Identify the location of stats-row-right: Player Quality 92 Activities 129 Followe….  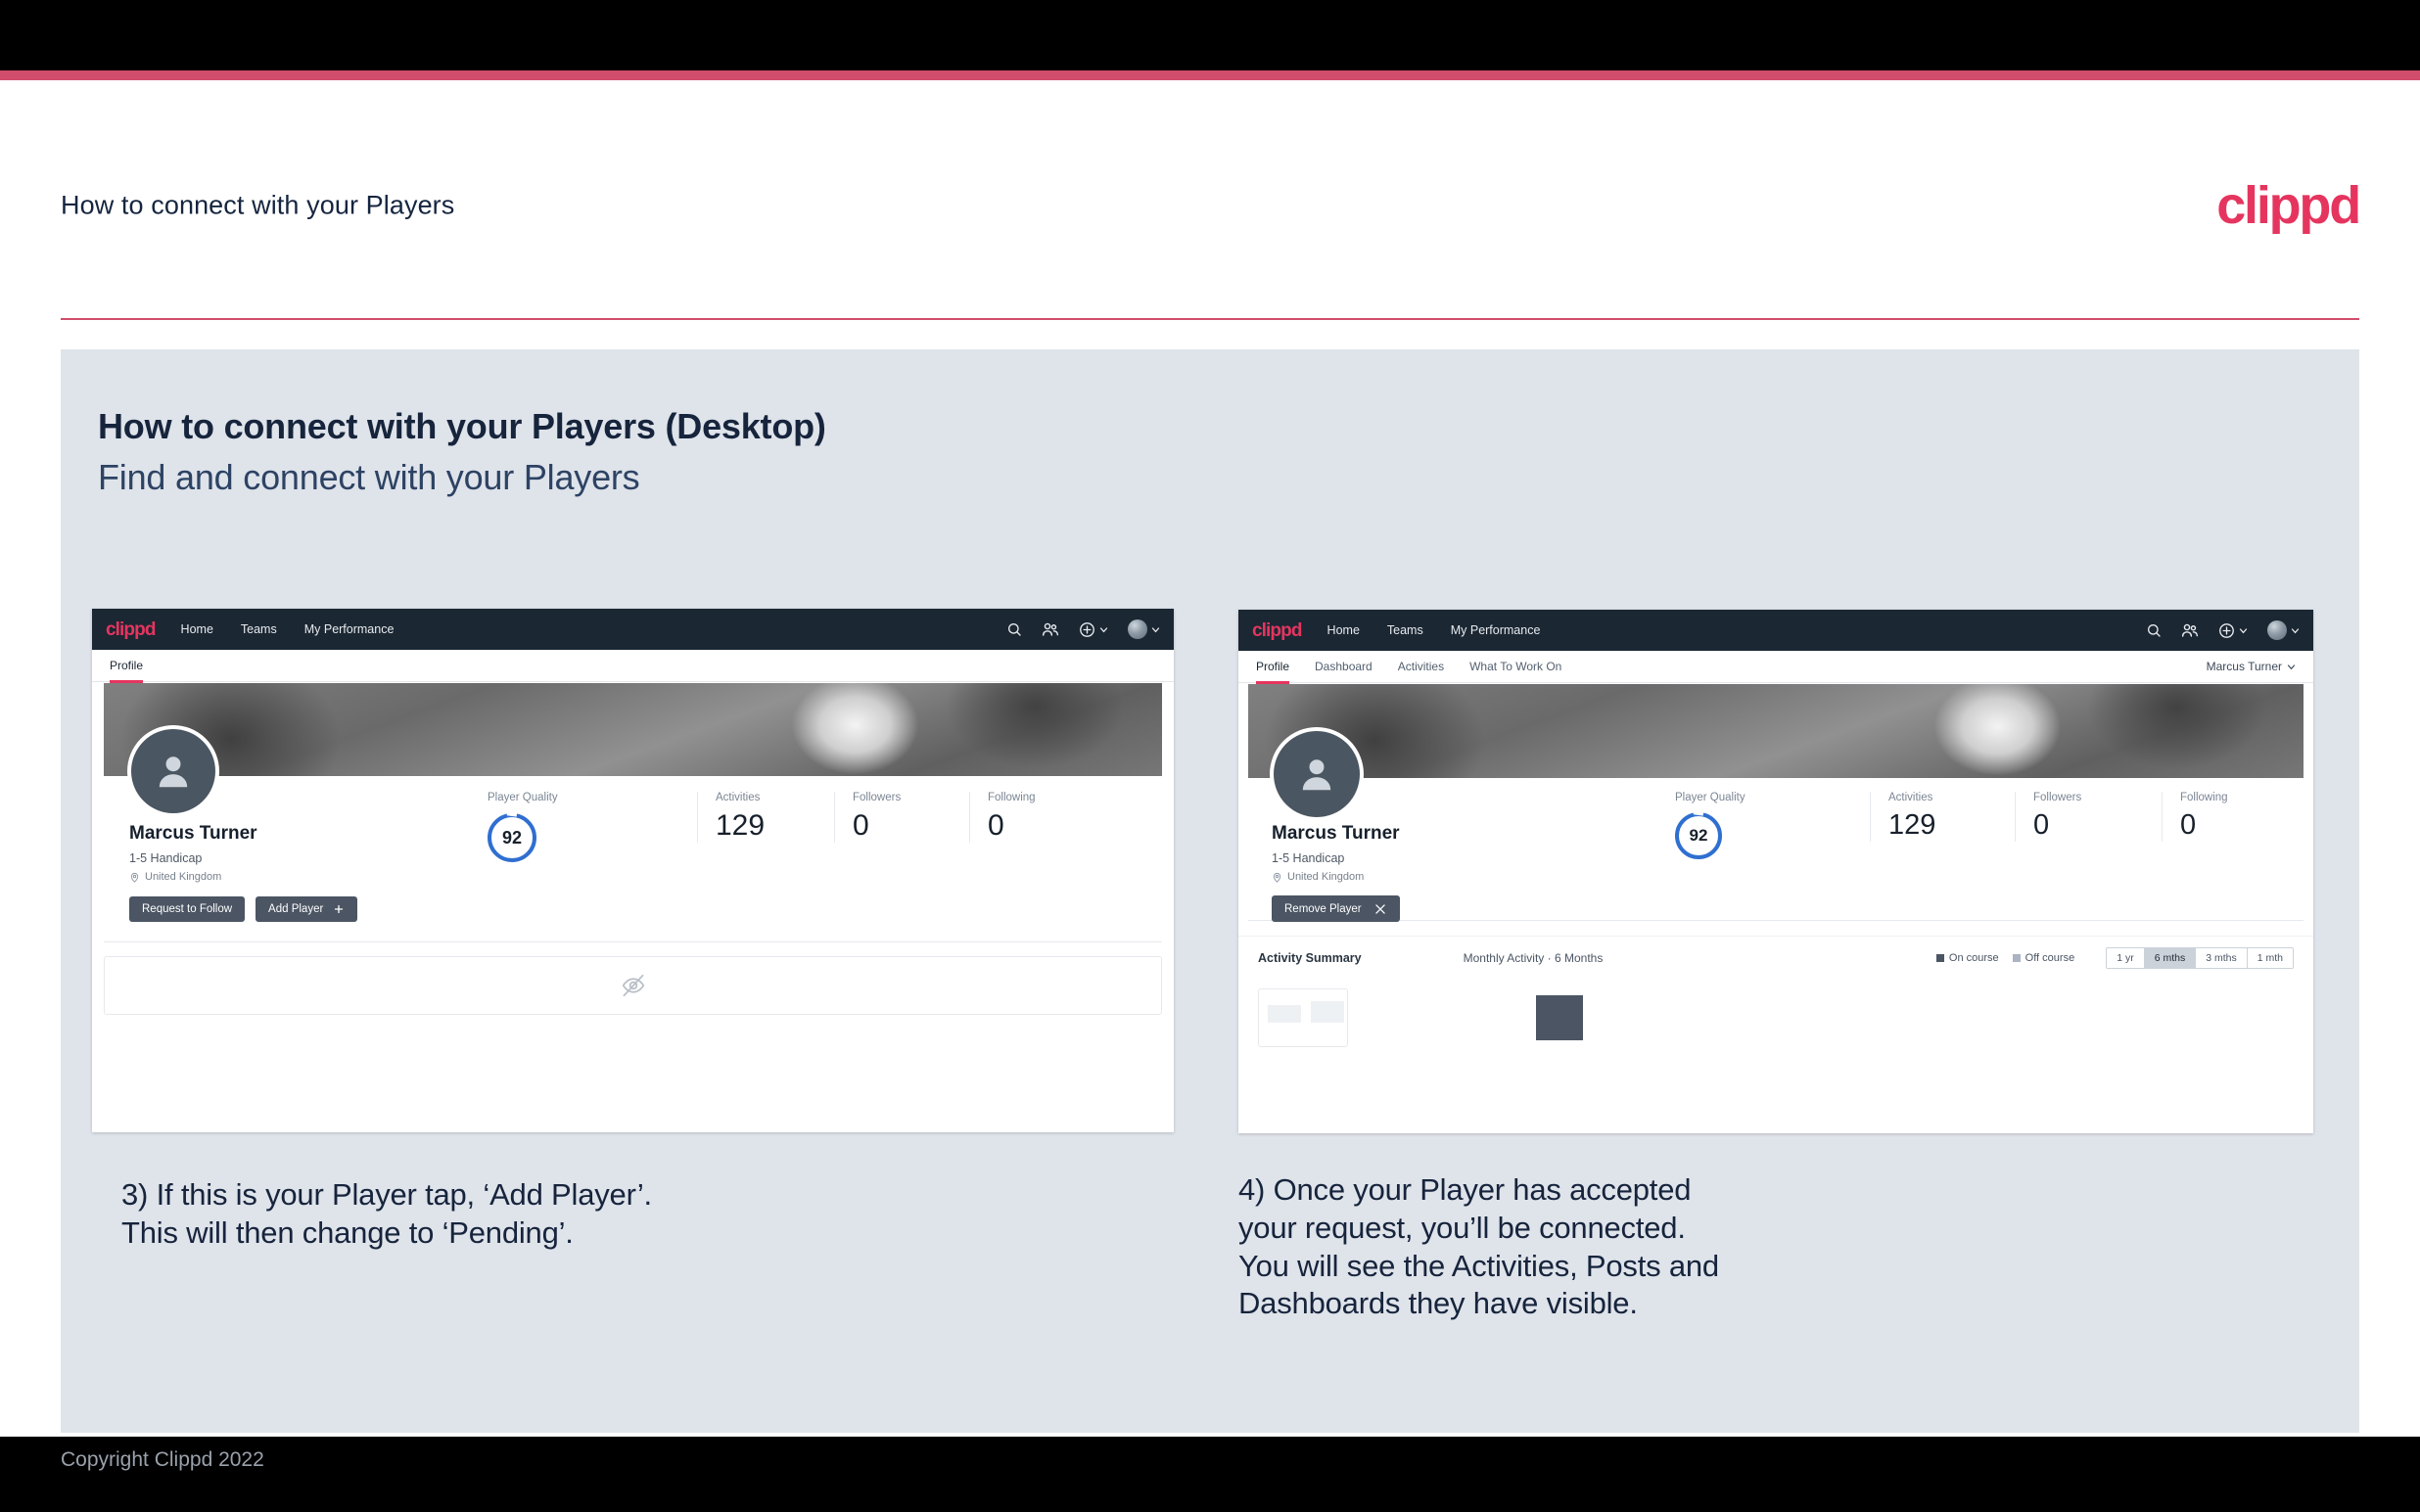
(1983, 849).